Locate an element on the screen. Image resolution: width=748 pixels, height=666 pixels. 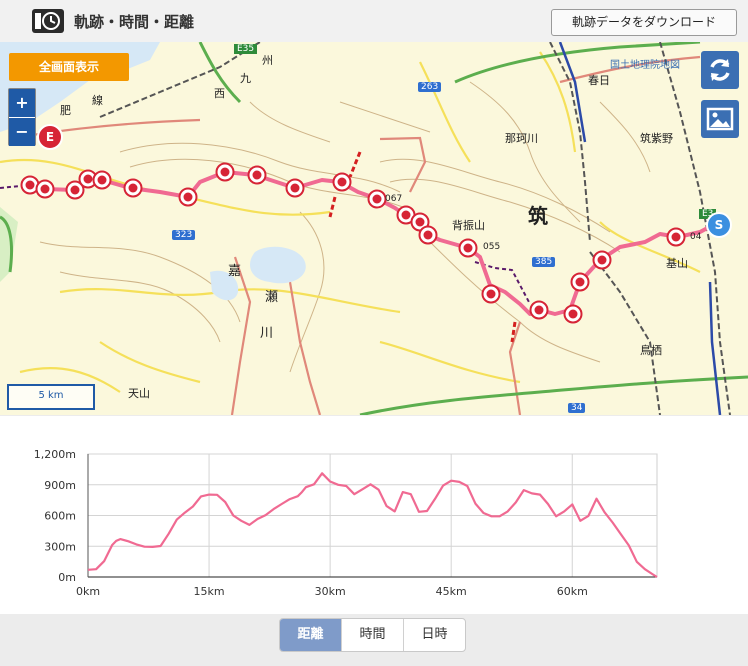
header-bar: 軌跡・時間・距離 軌跡データをダウンロード is located at coordinates (374, 21).